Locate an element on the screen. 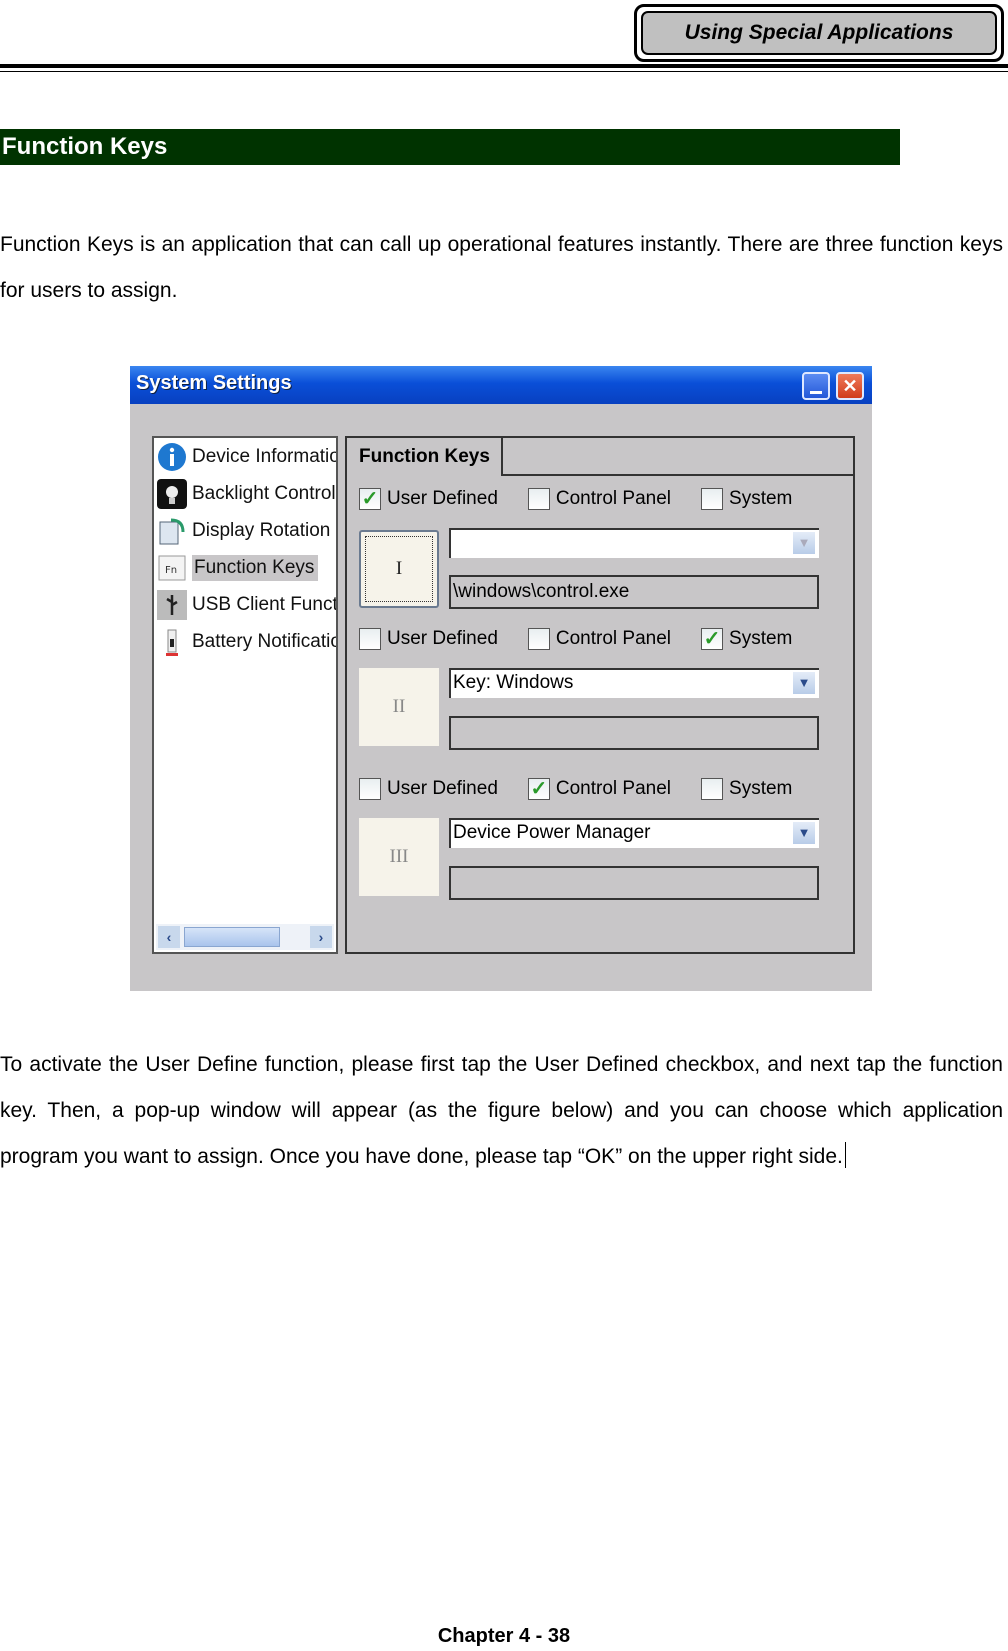 Image resolution: width=1008 pixels, height=1651 pixels. scroll-left-icon: ‹ is located at coordinates (169, 937).